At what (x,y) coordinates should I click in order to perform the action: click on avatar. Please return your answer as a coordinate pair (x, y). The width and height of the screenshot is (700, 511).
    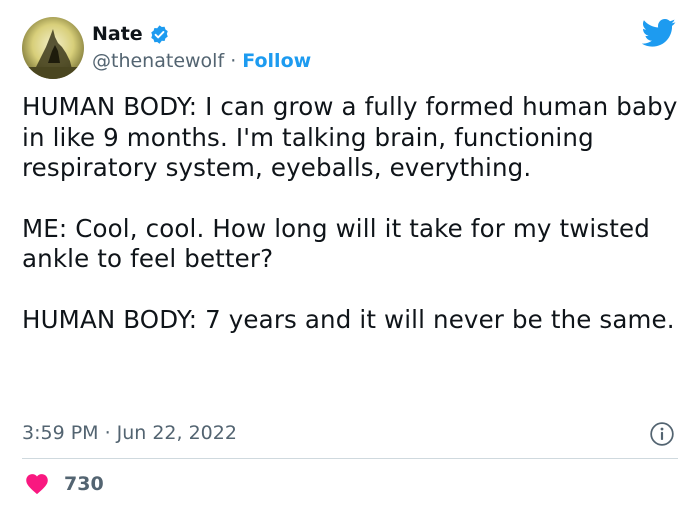
    Looking at the image, I should click on (53, 48).